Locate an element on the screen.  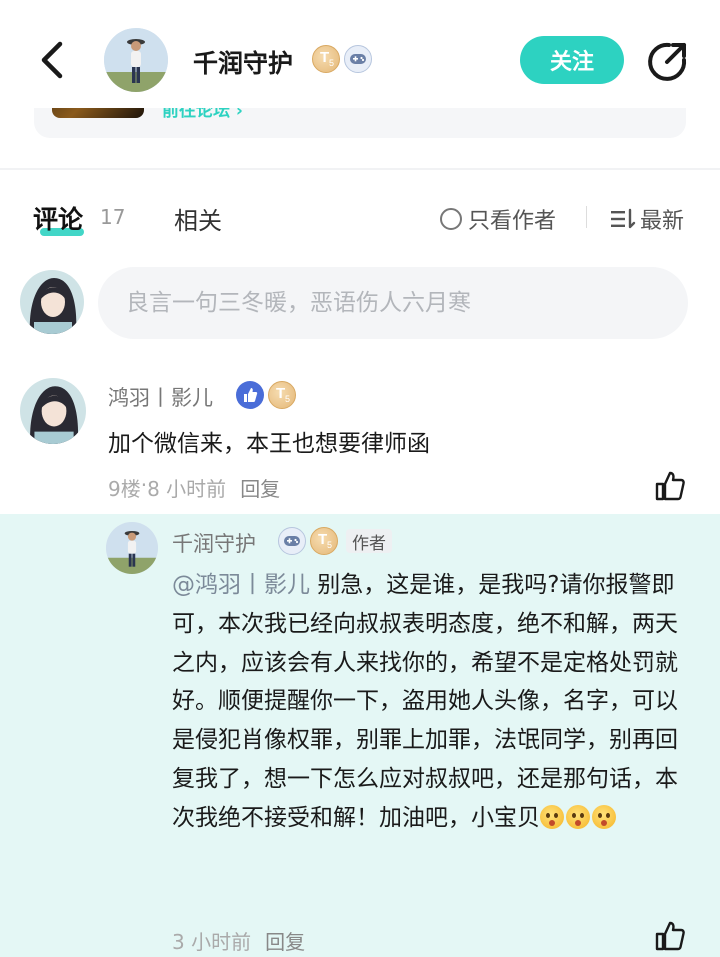
tab-comments: 评论 is located at coordinates (58, 218).